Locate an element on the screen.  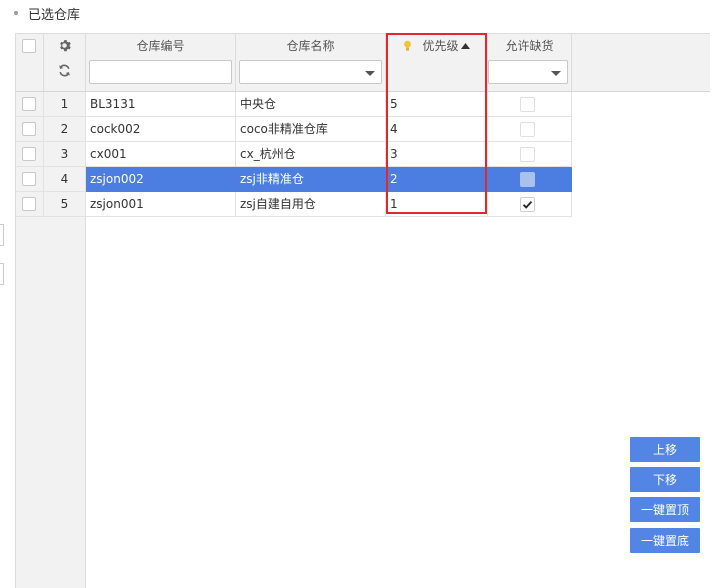
select-all-checkbox is located at coordinates (29, 46).